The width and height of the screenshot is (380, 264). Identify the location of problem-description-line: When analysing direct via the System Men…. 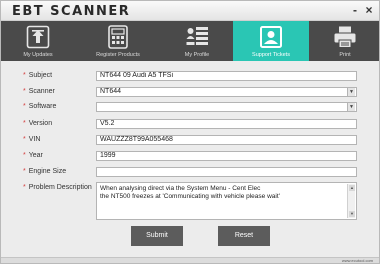
(180, 188).